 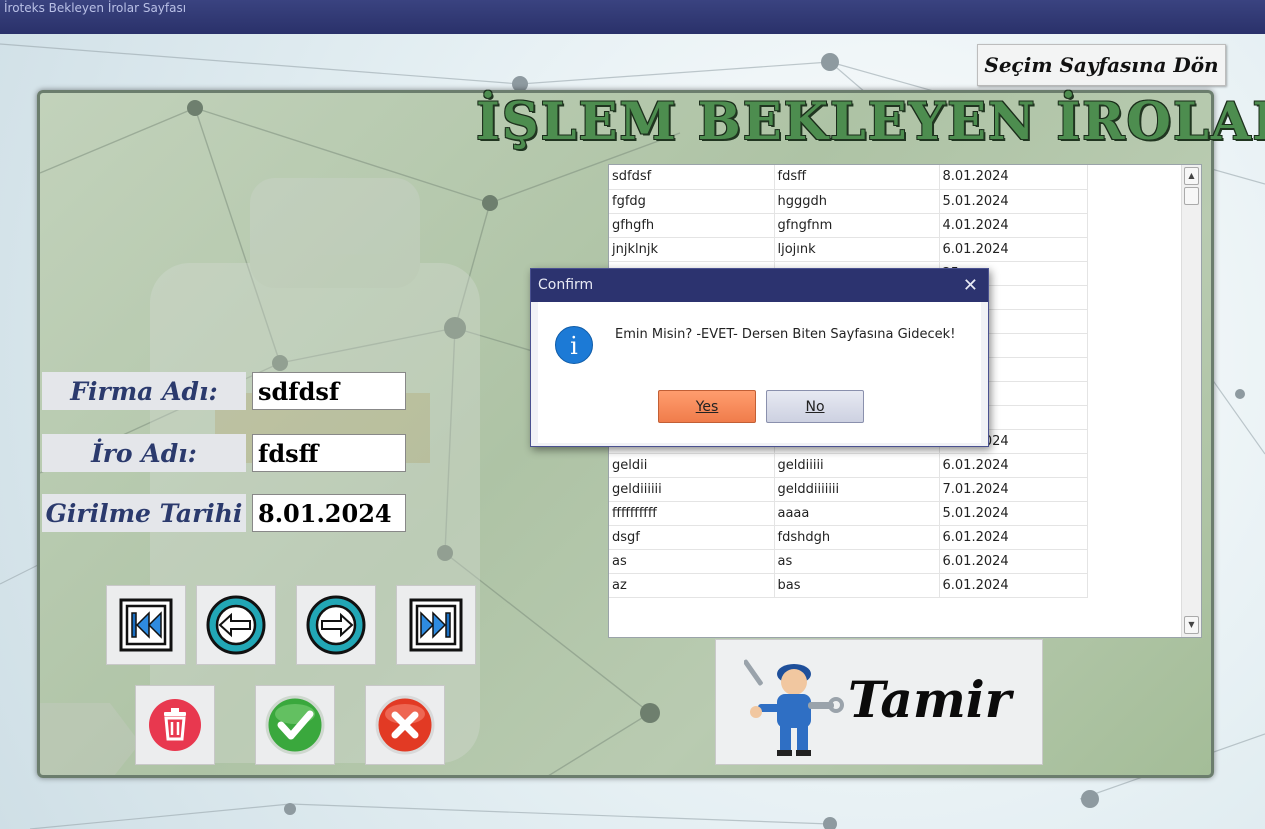 What do you see at coordinates (930, 699) in the screenshot?
I see `repair-label: Tamir` at bounding box center [930, 699].